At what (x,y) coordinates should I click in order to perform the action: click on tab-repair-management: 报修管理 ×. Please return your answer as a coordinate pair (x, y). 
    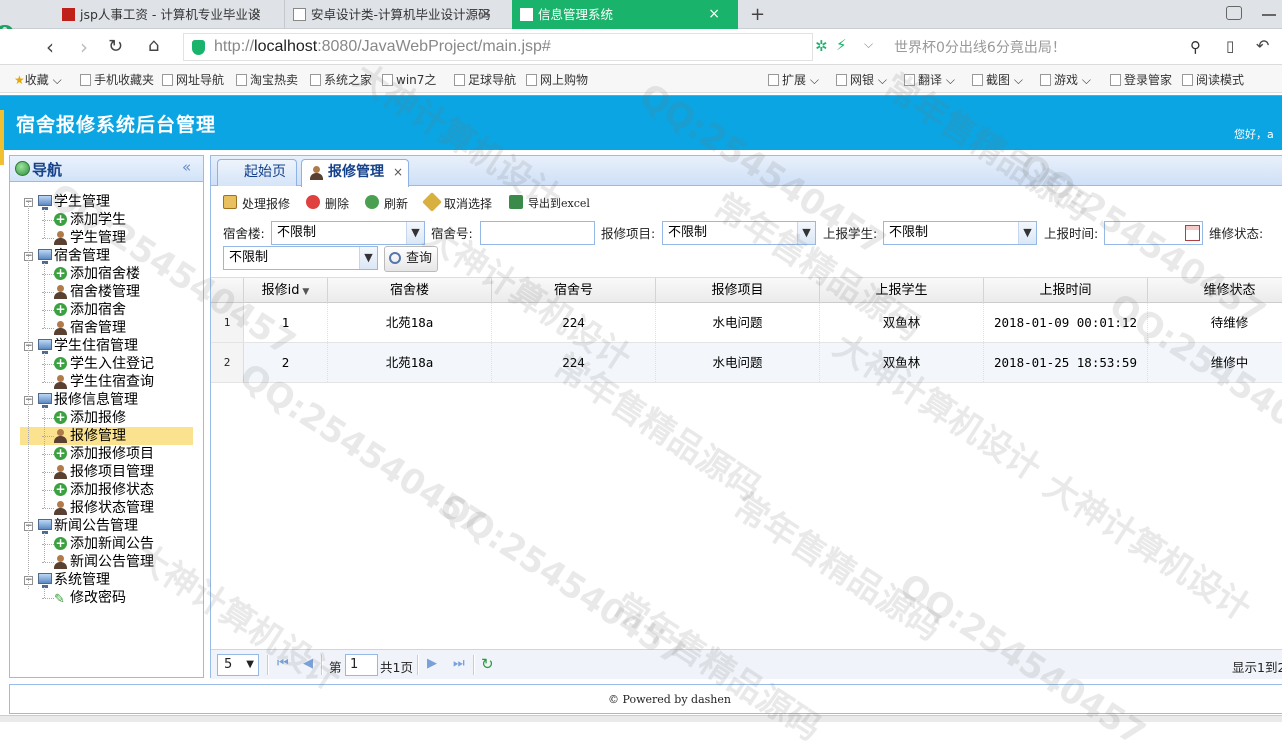
    Looking at the image, I should click on (355, 173).